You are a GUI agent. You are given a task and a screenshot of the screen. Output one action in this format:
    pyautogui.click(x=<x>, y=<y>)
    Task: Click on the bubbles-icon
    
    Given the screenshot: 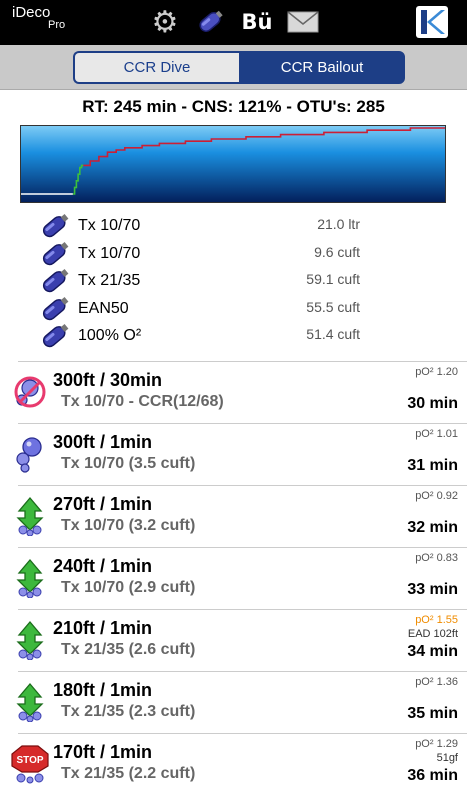 What is the action you would take?
    pyautogui.click(x=30, y=454)
    